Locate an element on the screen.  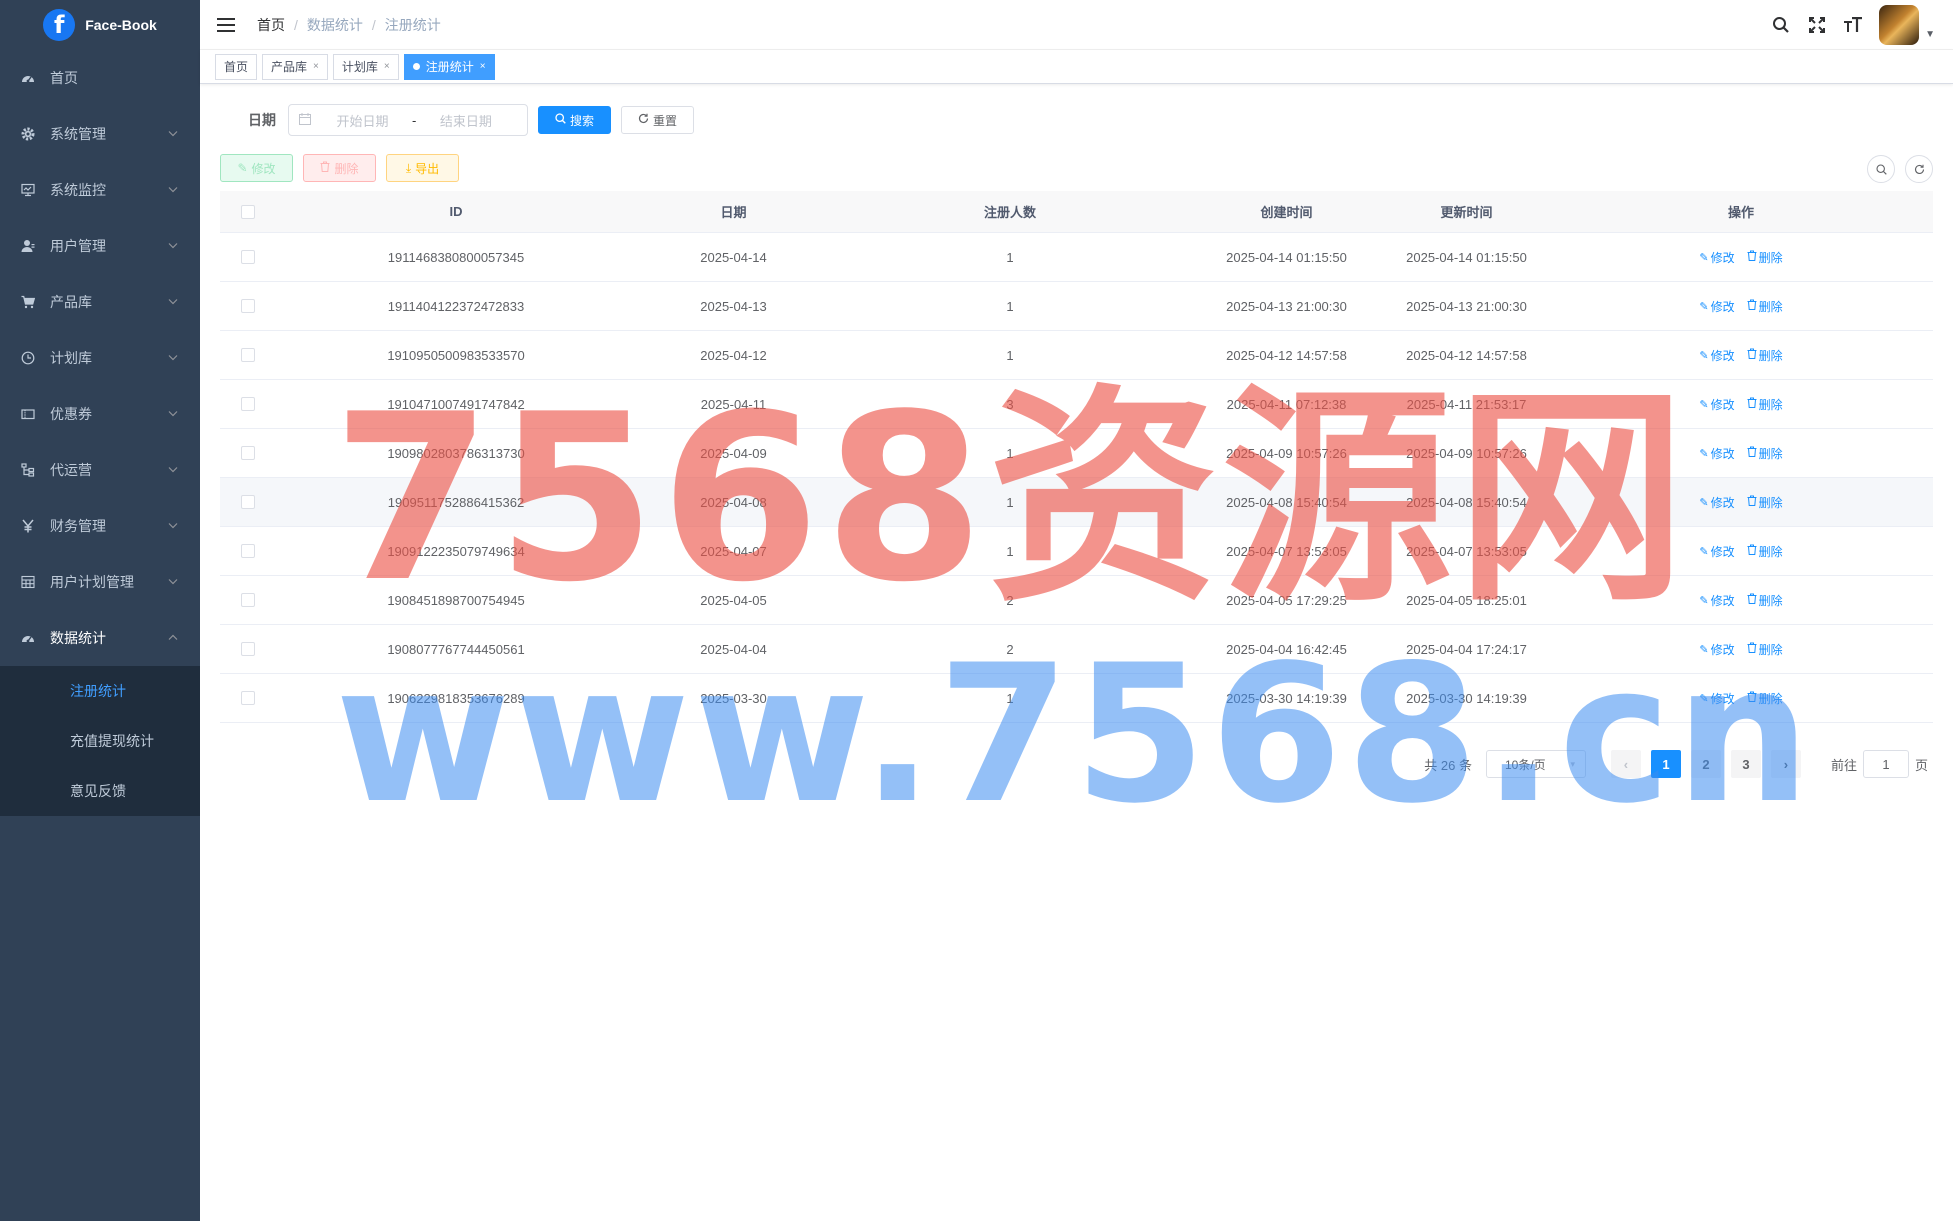
toggle-search-icon is located at coordinates (1881, 169).